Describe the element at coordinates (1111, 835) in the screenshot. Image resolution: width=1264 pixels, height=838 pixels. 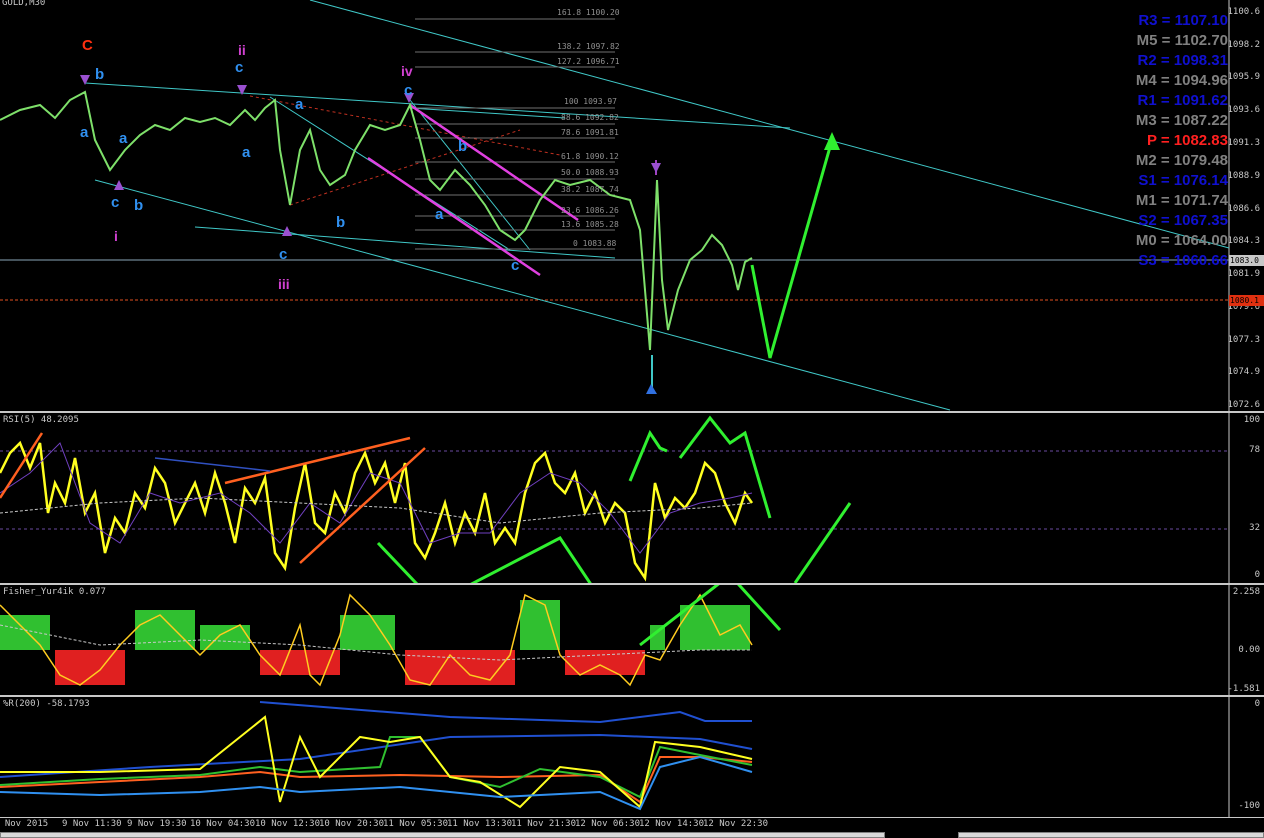
I see `status-bar-panel` at that location.